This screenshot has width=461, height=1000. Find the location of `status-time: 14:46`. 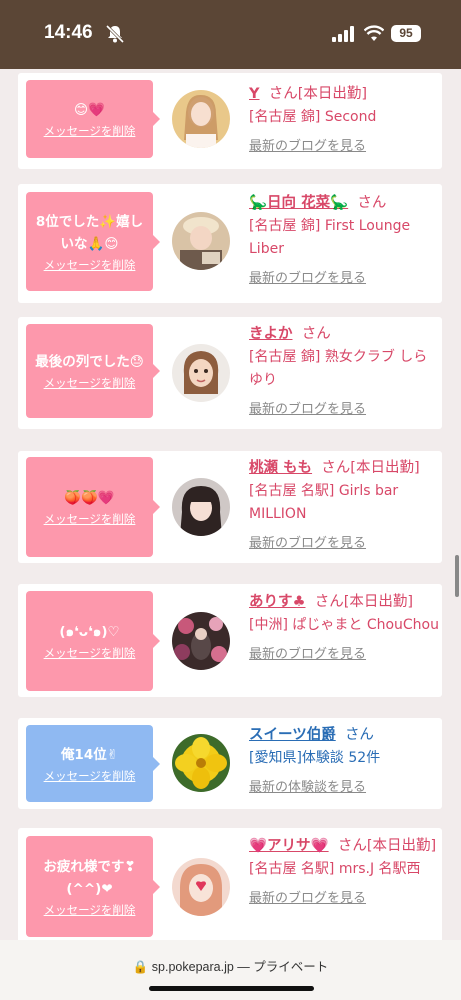

status-time: 14:46 is located at coordinates (68, 32).